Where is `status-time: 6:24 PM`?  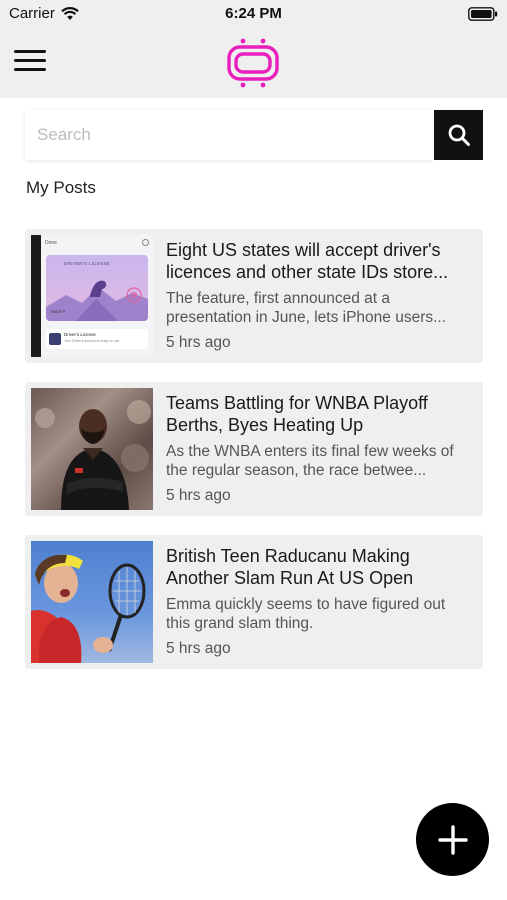
status-time: 6:24 PM is located at coordinates (253, 13).